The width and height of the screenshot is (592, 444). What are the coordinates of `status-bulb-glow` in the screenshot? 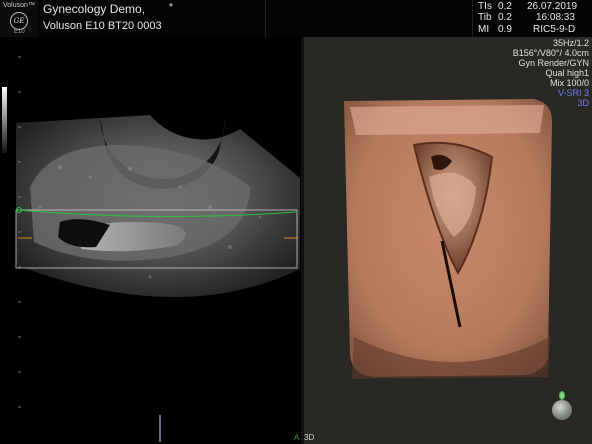 It's located at (562, 395).